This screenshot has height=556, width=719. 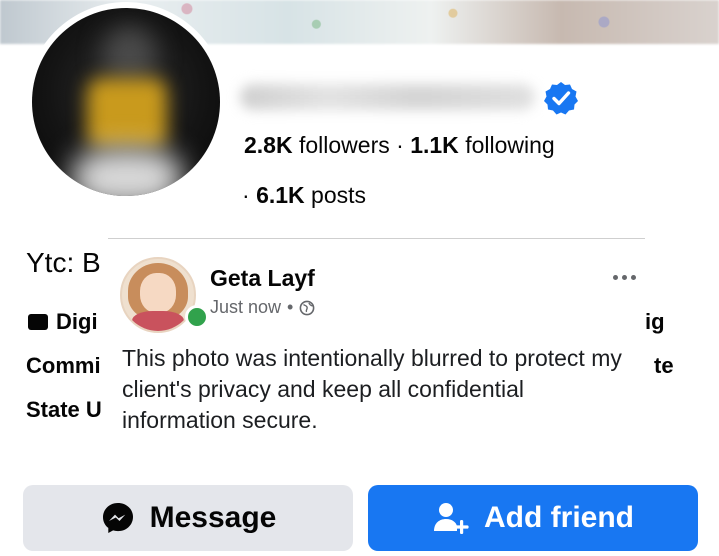 I want to click on more-options-icon, so click(x=624, y=277).